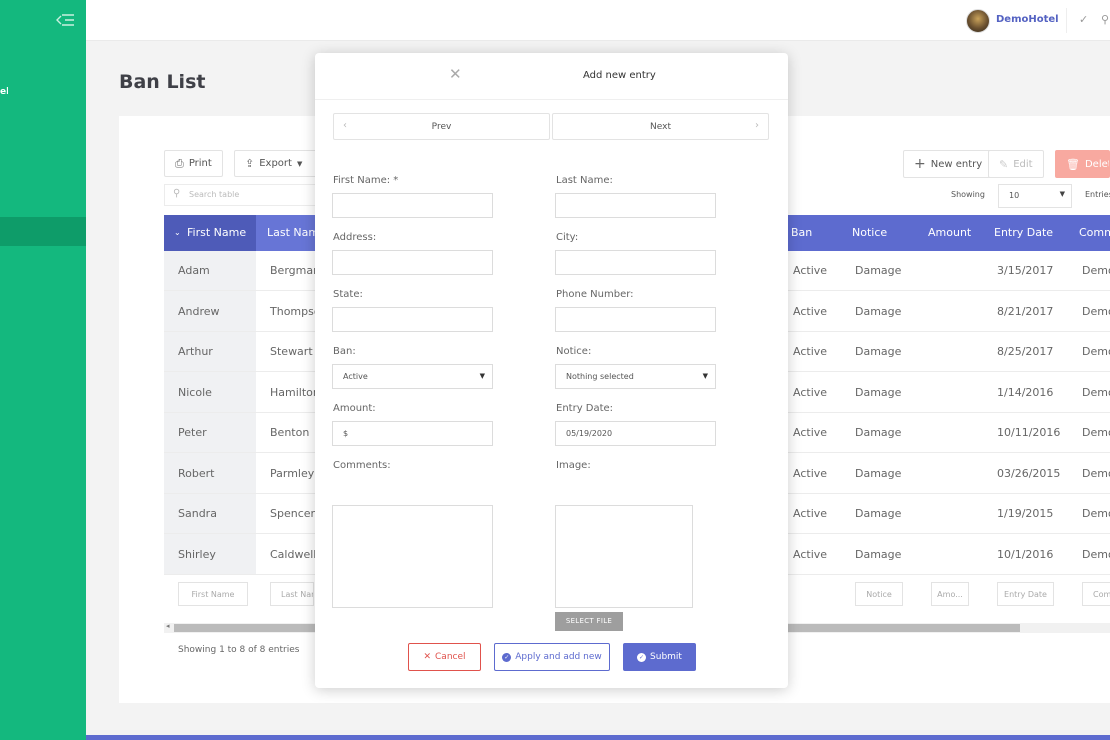  What do you see at coordinates (635, 262) in the screenshot?
I see `city-field` at bounding box center [635, 262].